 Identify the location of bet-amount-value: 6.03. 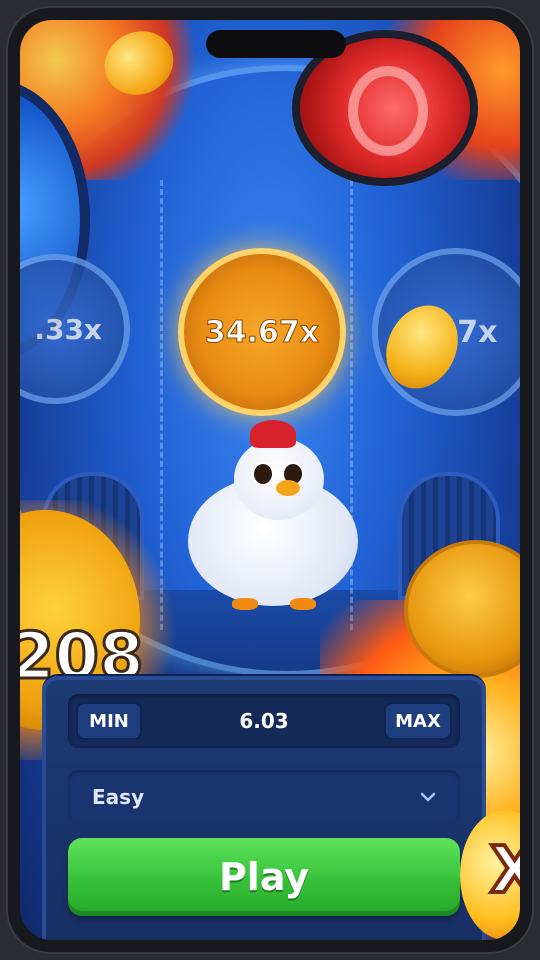
(264, 721).